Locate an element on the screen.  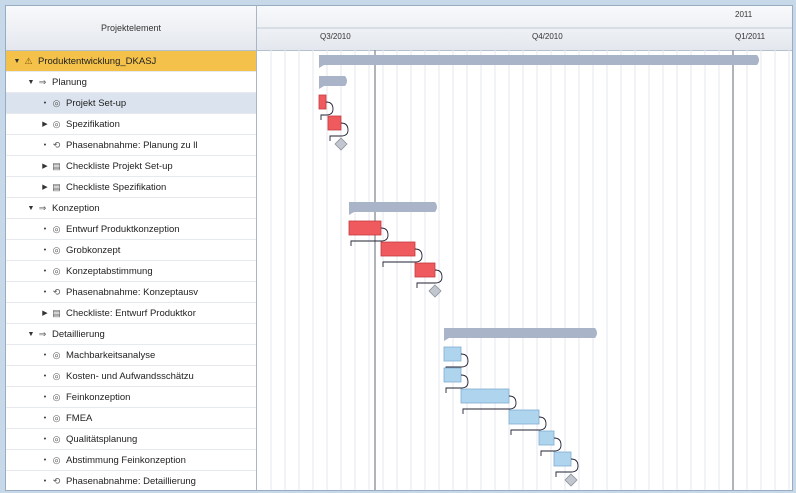
tree-row: ▶ ▤ Checkliste Spezifikation is located at coordinates (131, 187).